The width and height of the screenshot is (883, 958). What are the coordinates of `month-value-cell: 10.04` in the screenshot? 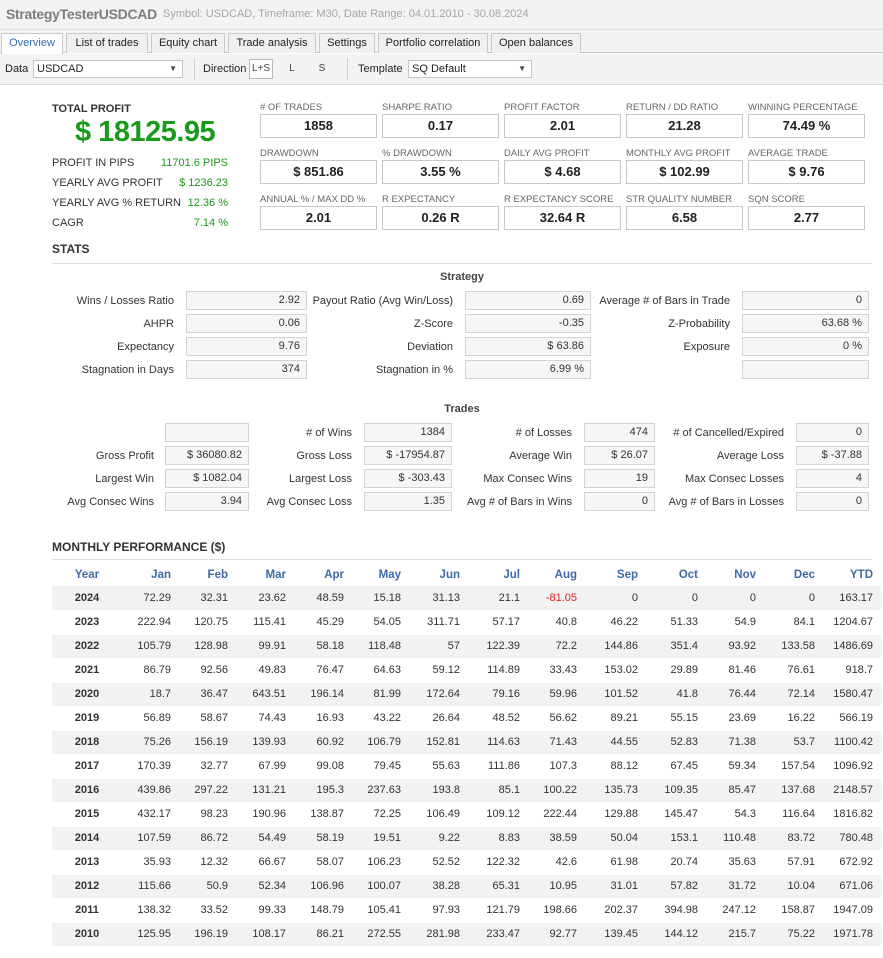 It's located at (793, 886).